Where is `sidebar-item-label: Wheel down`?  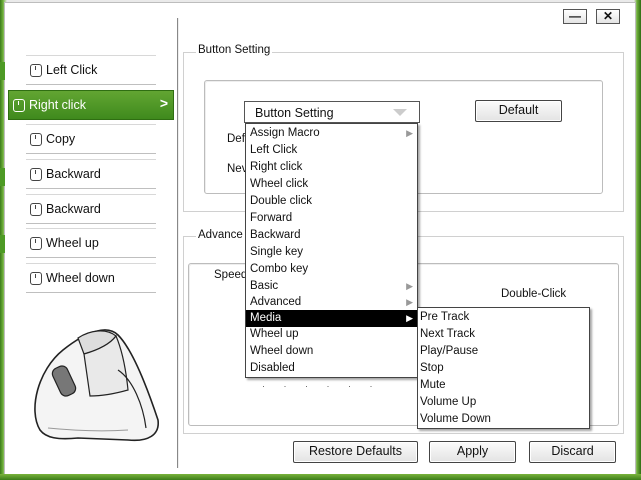 sidebar-item-label: Wheel down is located at coordinates (80, 278).